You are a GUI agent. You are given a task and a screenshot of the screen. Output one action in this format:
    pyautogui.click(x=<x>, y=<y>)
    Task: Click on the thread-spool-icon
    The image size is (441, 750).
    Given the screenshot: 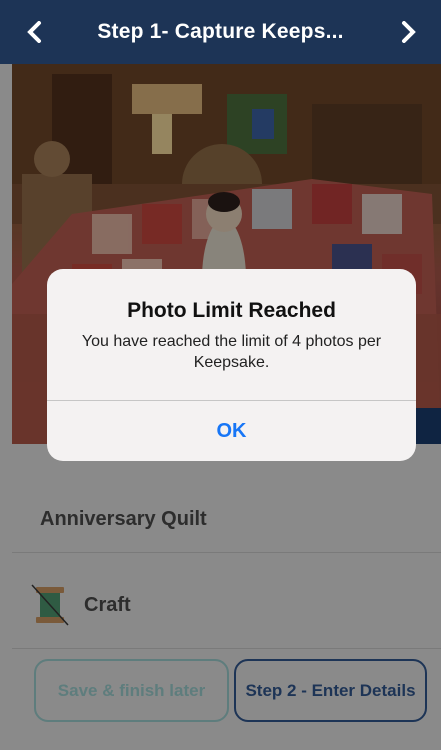 What is the action you would take?
    pyautogui.click(x=50, y=605)
    